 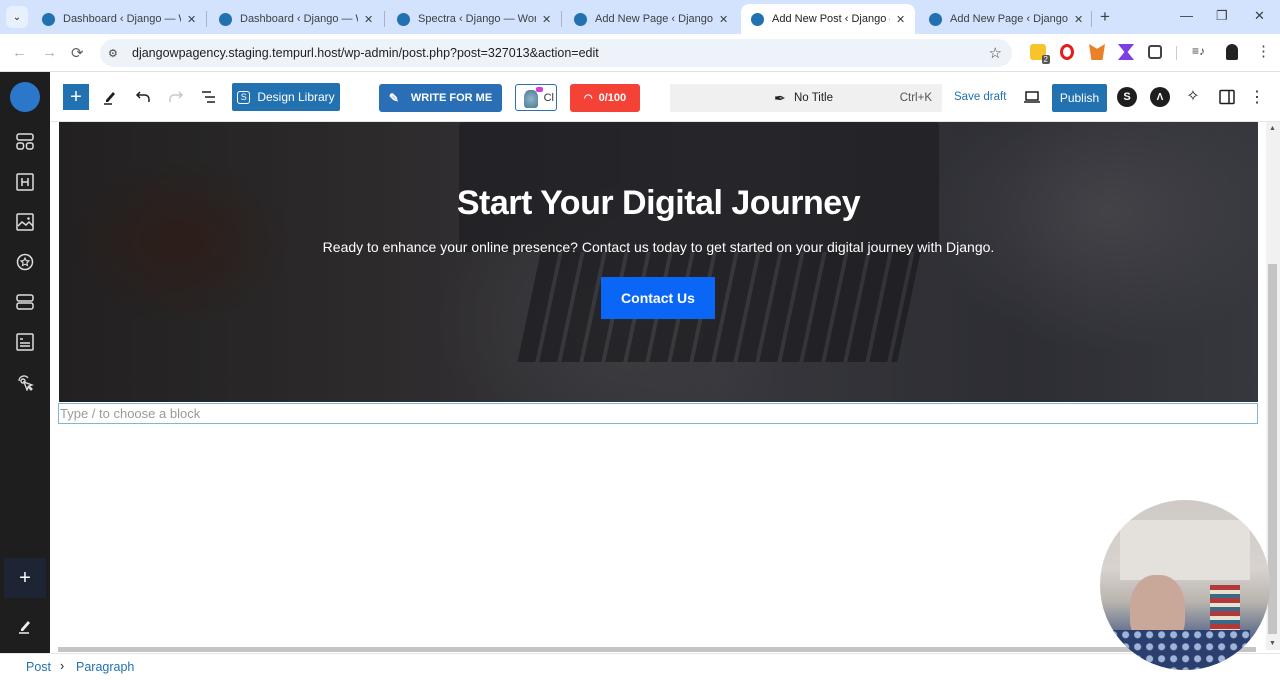 I want to click on tab-title: Dashboard ‹ Django — W, so click(x=122, y=19).